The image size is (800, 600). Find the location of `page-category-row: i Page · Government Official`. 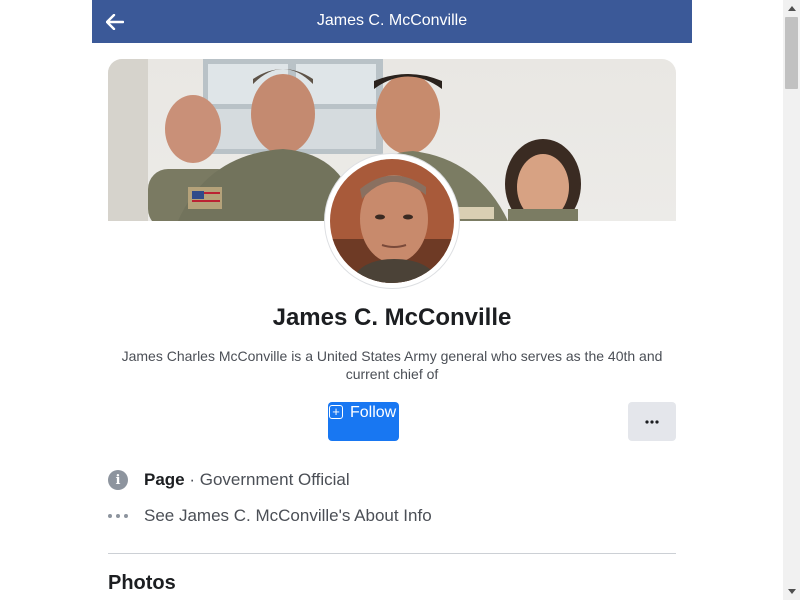

page-category-row: i Page · Government Official is located at coordinates (229, 480).